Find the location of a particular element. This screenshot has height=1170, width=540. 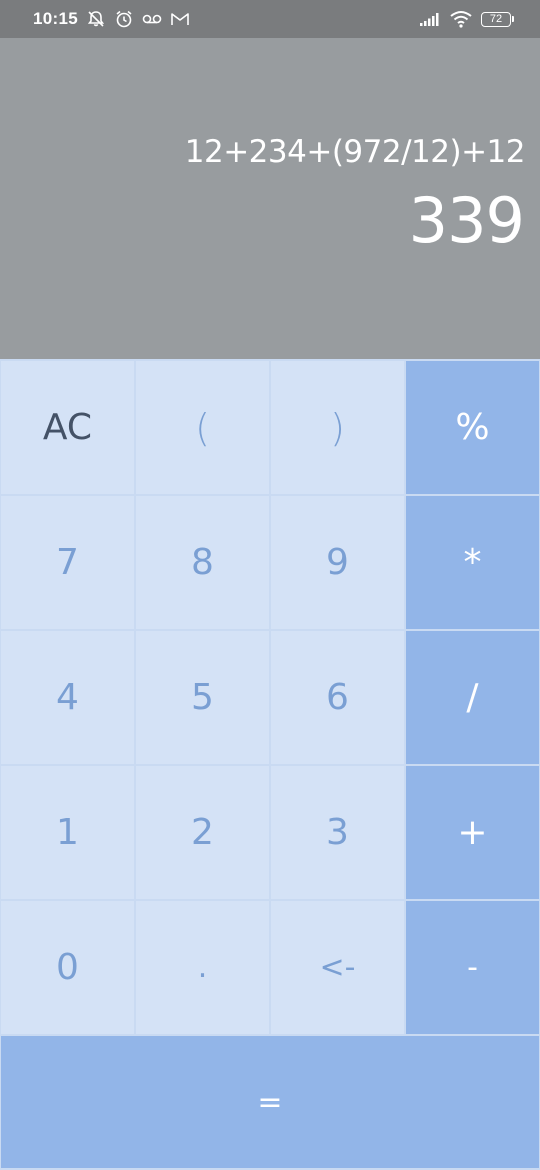

status-time: 10:15 is located at coordinates (55, 18).